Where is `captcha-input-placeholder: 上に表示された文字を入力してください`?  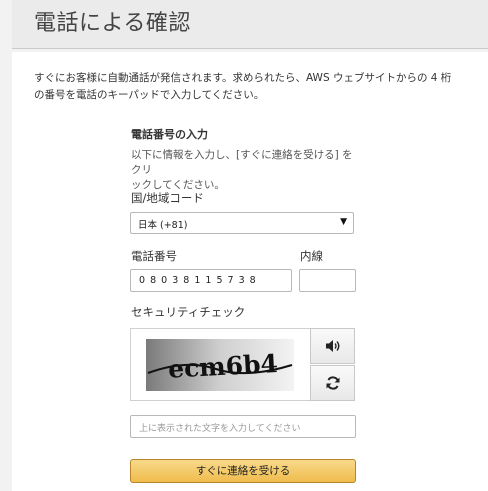 captcha-input-placeholder: 上に表示された文字を入力してください is located at coordinates (220, 429).